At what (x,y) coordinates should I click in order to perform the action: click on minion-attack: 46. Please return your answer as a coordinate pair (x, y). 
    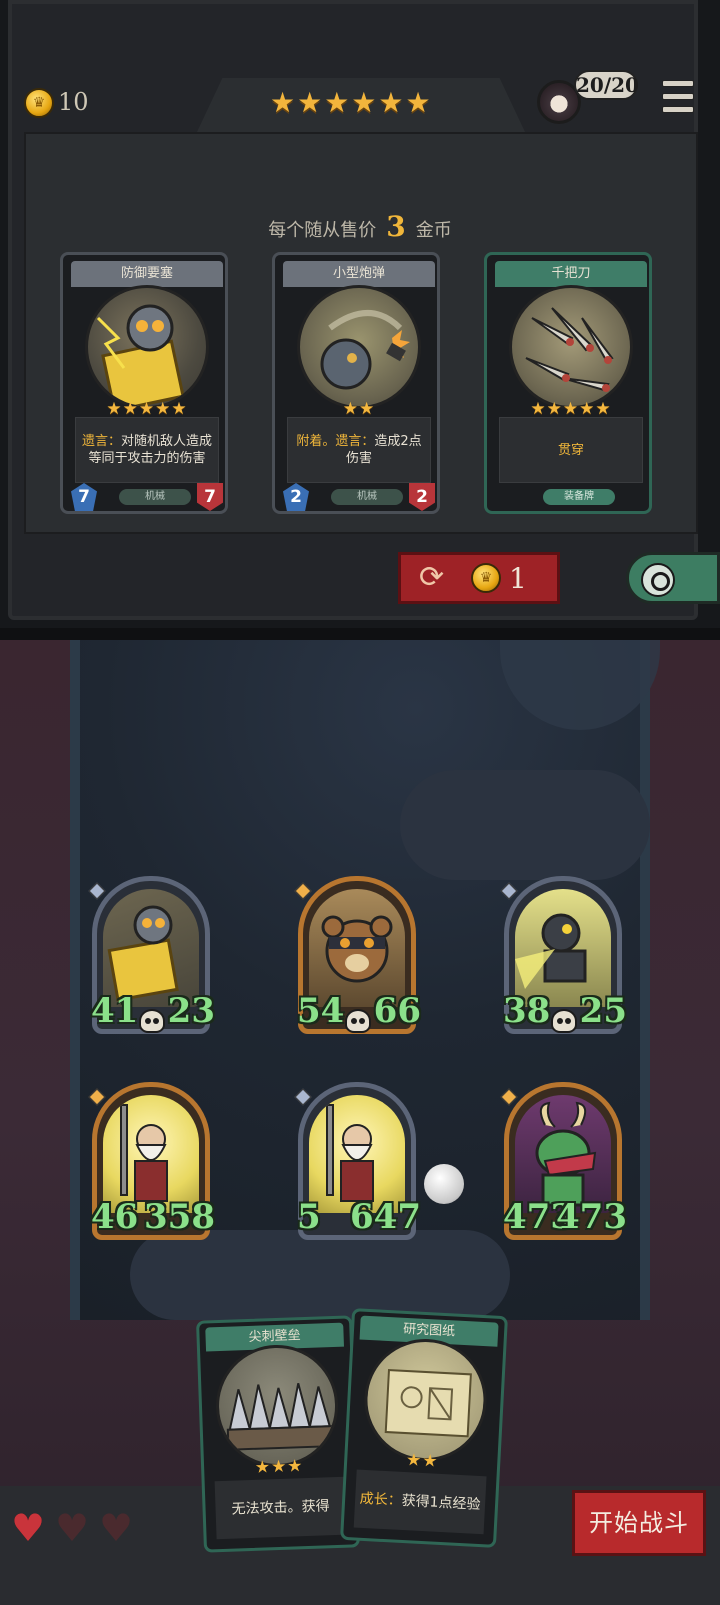
    Looking at the image, I should click on (115, 1217).